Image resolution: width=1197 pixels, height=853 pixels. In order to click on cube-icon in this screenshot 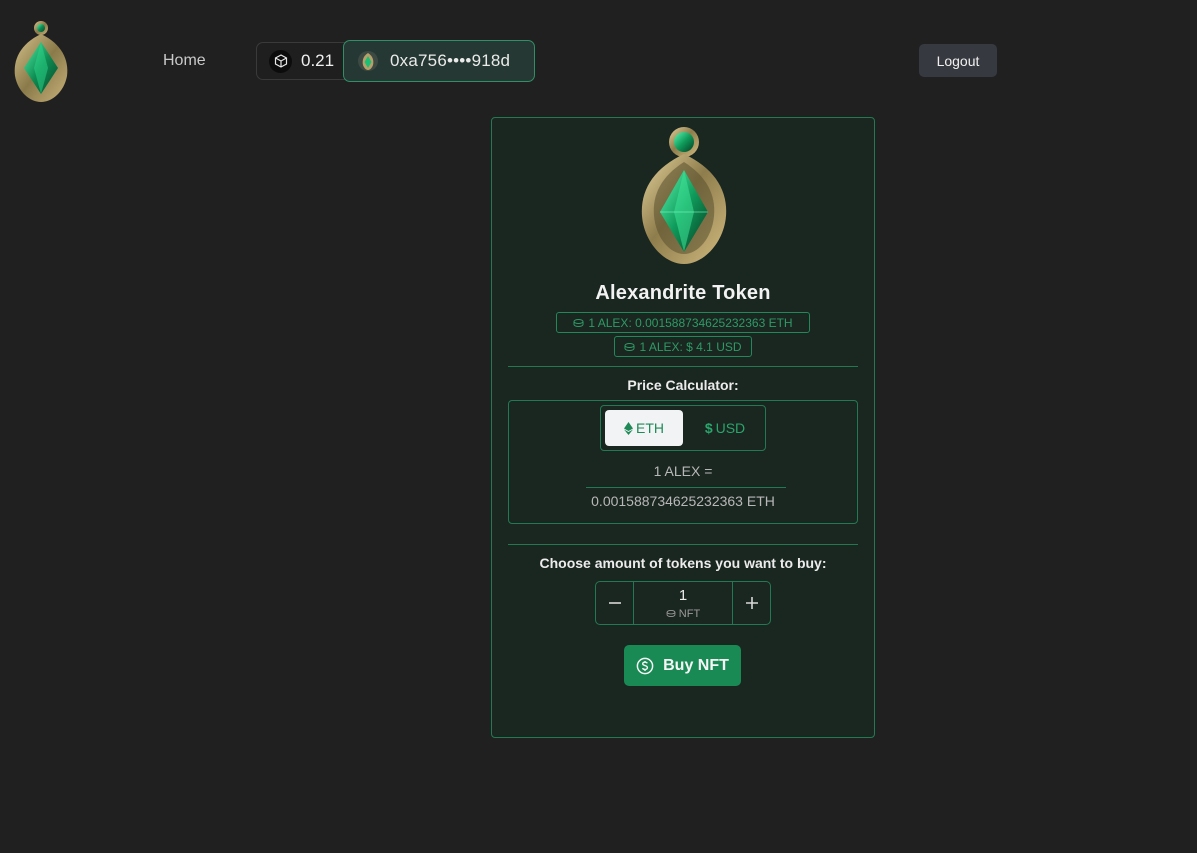, I will do `click(280, 61)`.